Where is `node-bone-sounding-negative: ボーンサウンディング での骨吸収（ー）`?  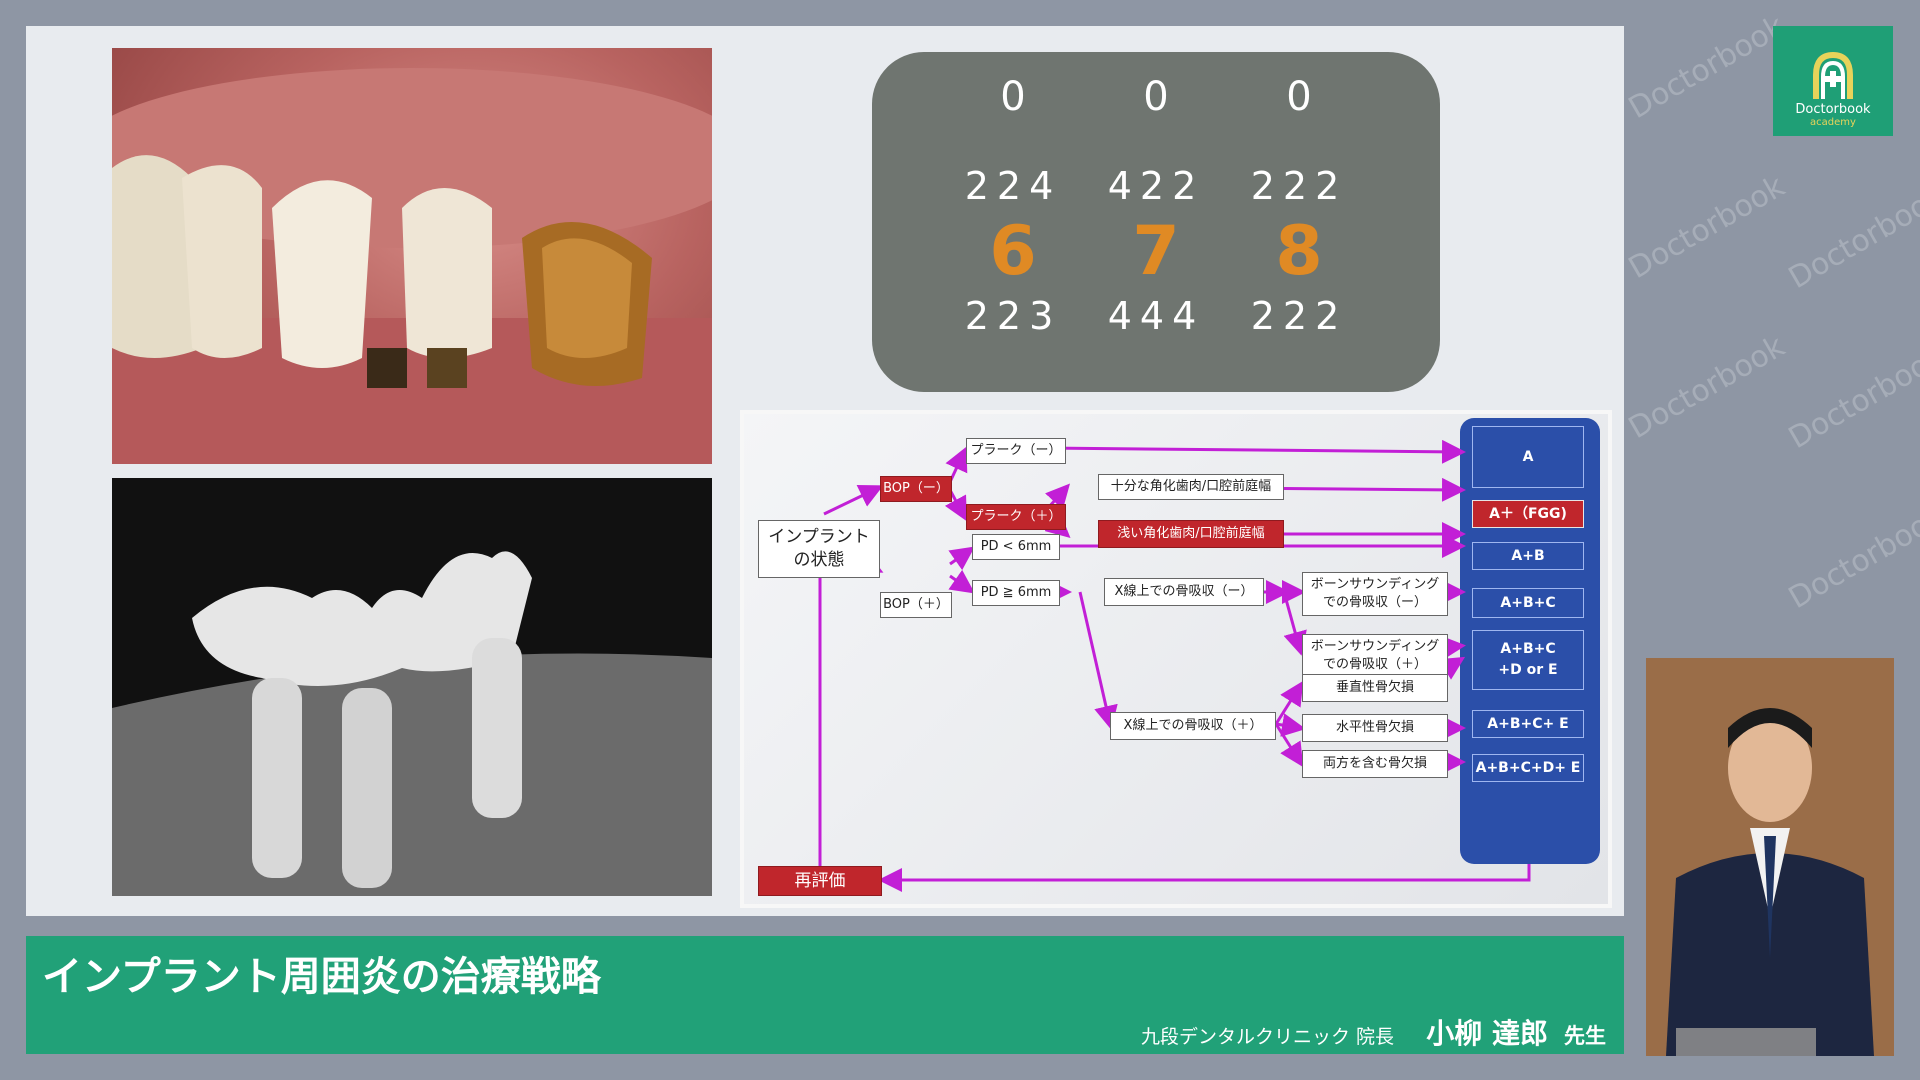
node-bone-sounding-negative: ボーンサウンディング での骨吸収（ー） is located at coordinates (1375, 594).